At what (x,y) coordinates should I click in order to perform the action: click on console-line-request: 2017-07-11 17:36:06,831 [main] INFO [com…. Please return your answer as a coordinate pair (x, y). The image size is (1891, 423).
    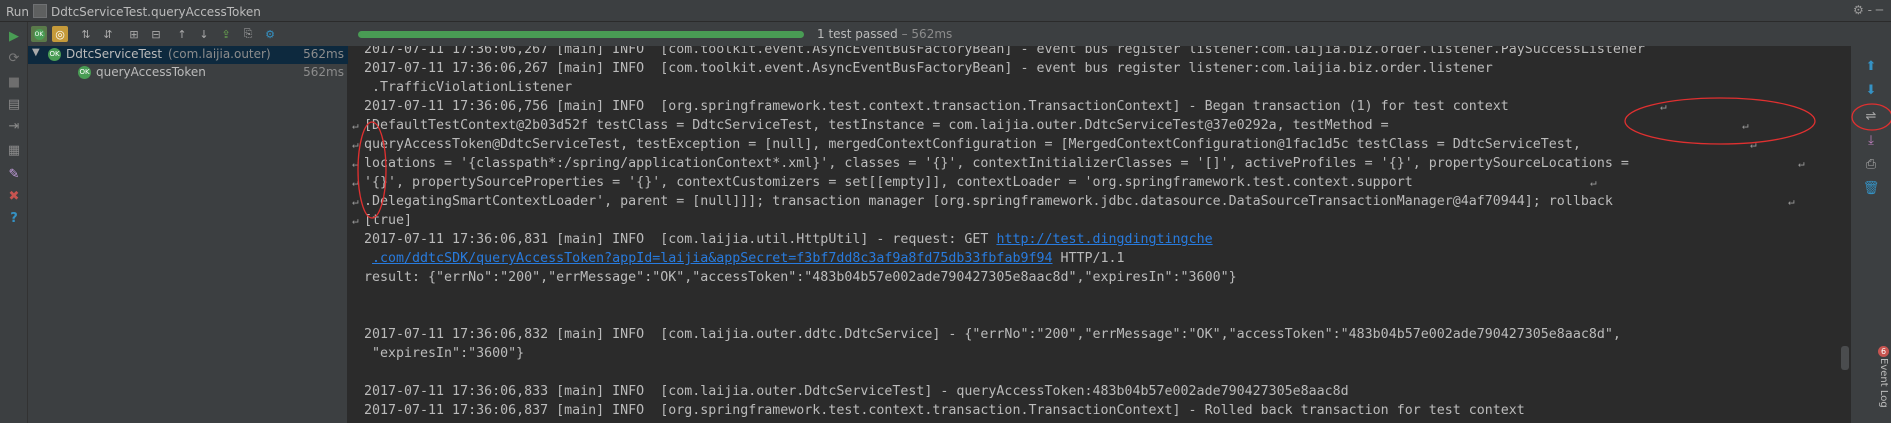
    Looking at the image, I should click on (788, 239).